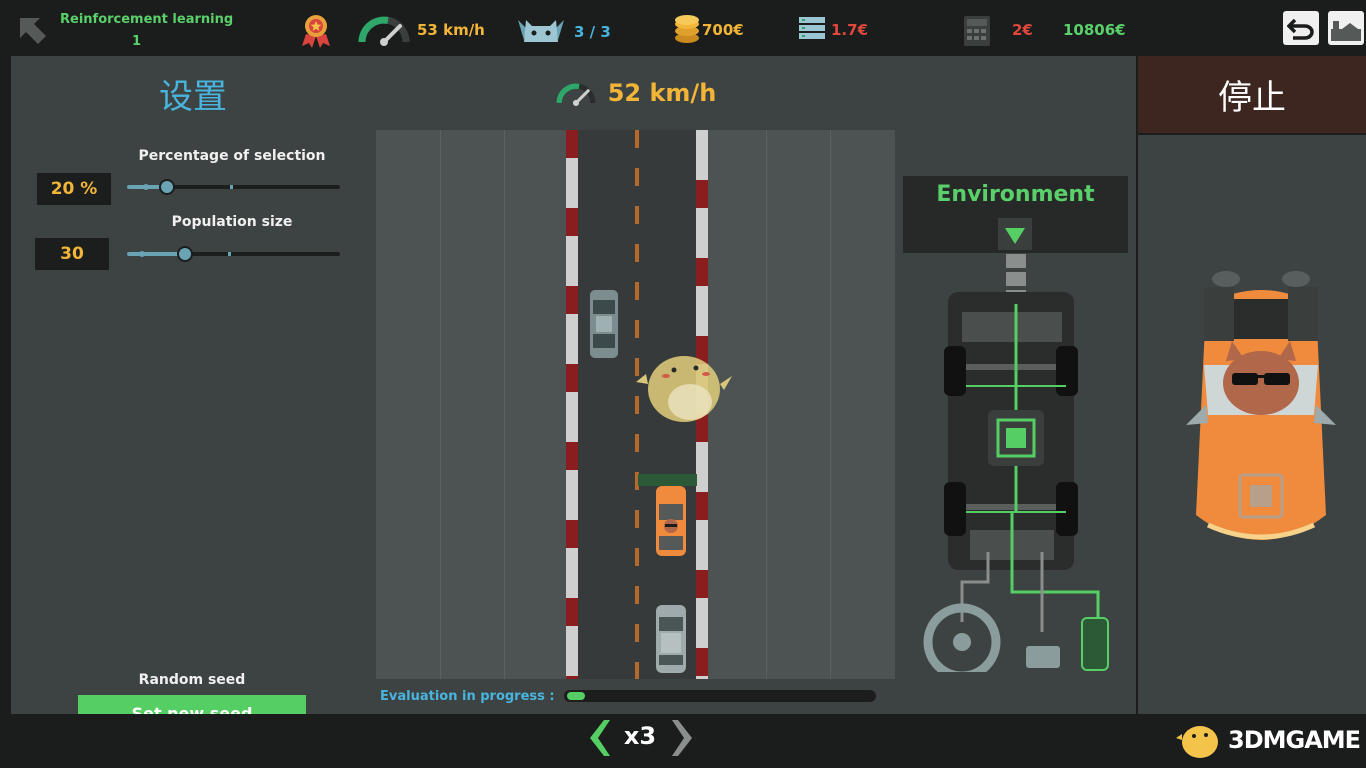  Describe the element at coordinates (146, 187) in the screenshot. I see `percentage-slider-mark` at that location.